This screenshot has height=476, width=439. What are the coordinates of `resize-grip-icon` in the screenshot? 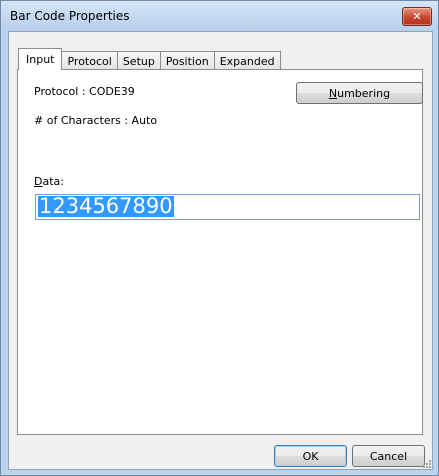 It's located at (426, 463).